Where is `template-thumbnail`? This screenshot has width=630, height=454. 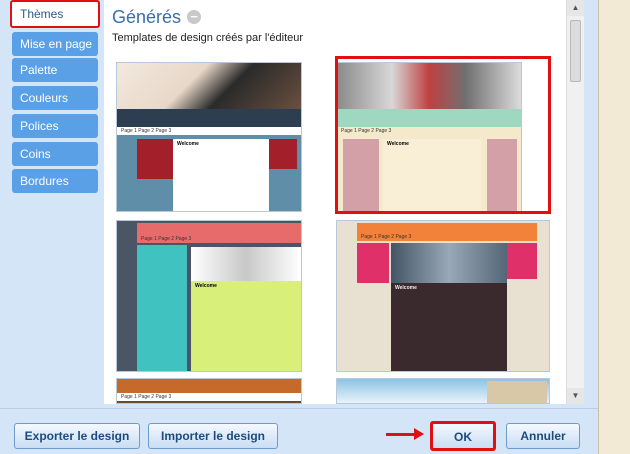 template-thumbnail is located at coordinates (443, 391).